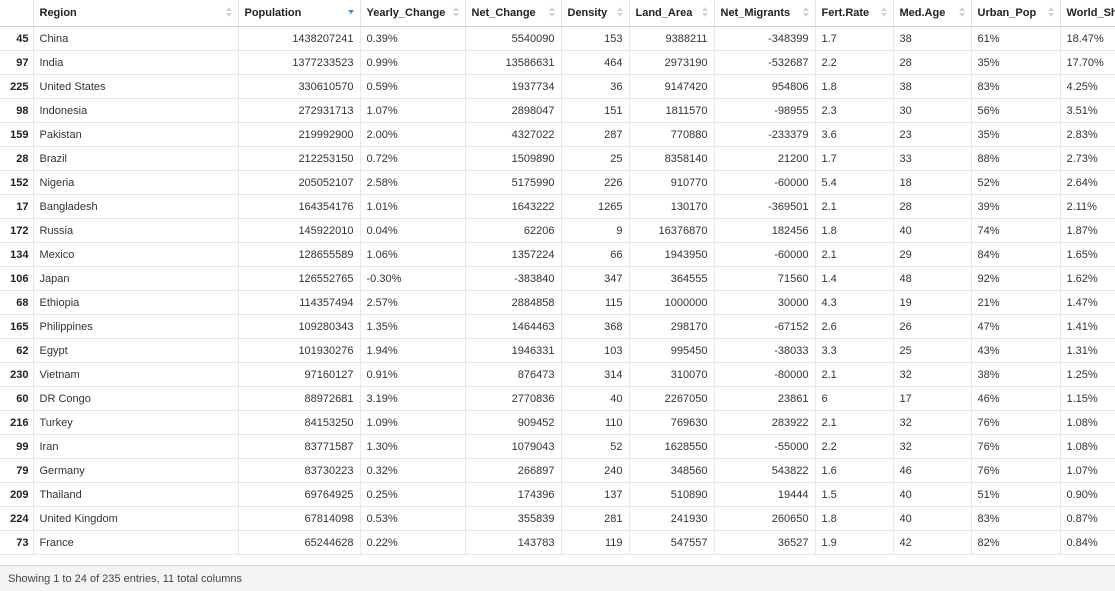 The height and width of the screenshot is (591, 1115). What do you see at coordinates (595, 134) in the screenshot?
I see `table-cell: 287` at bounding box center [595, 134].